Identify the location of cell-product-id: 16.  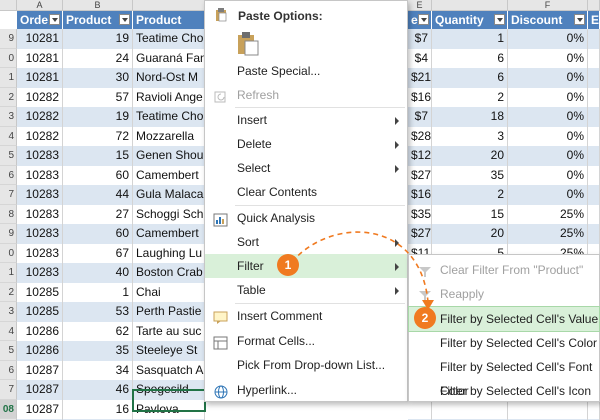
(98, 409).